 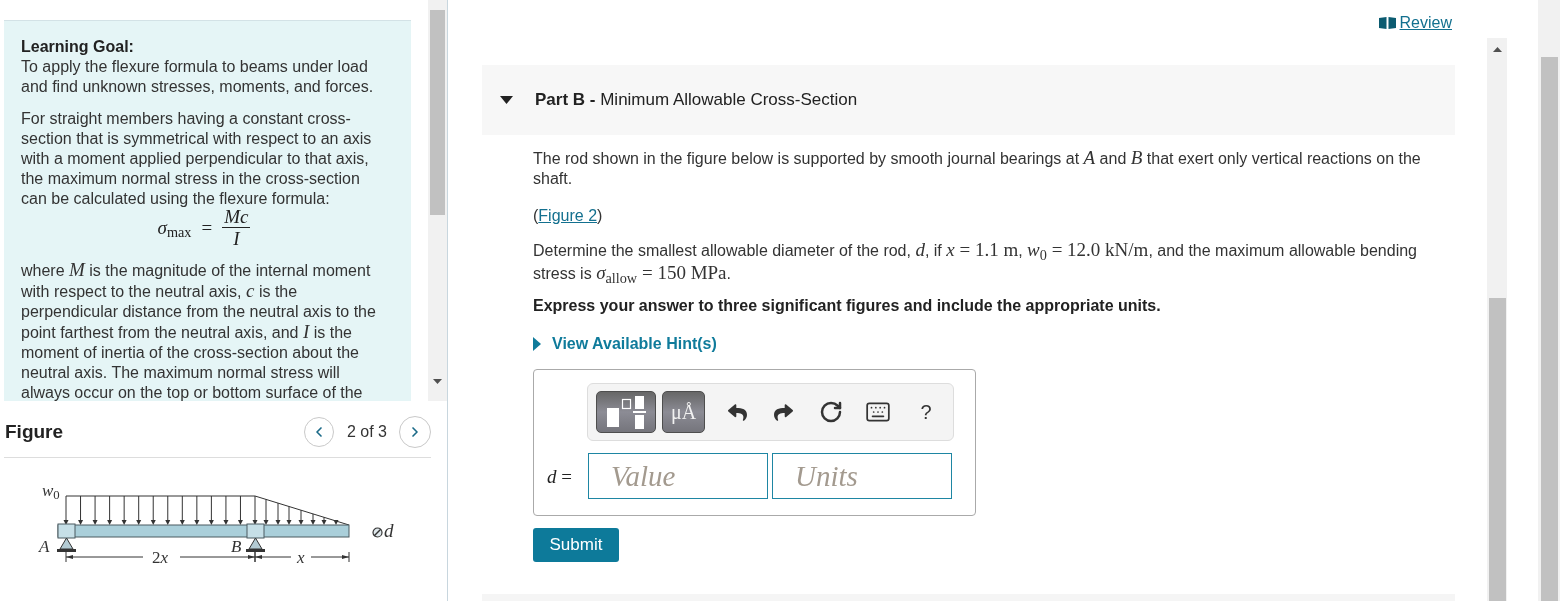 I want to click on learning-goal-heading: Learning Goal:, so click(x=78, y=47).